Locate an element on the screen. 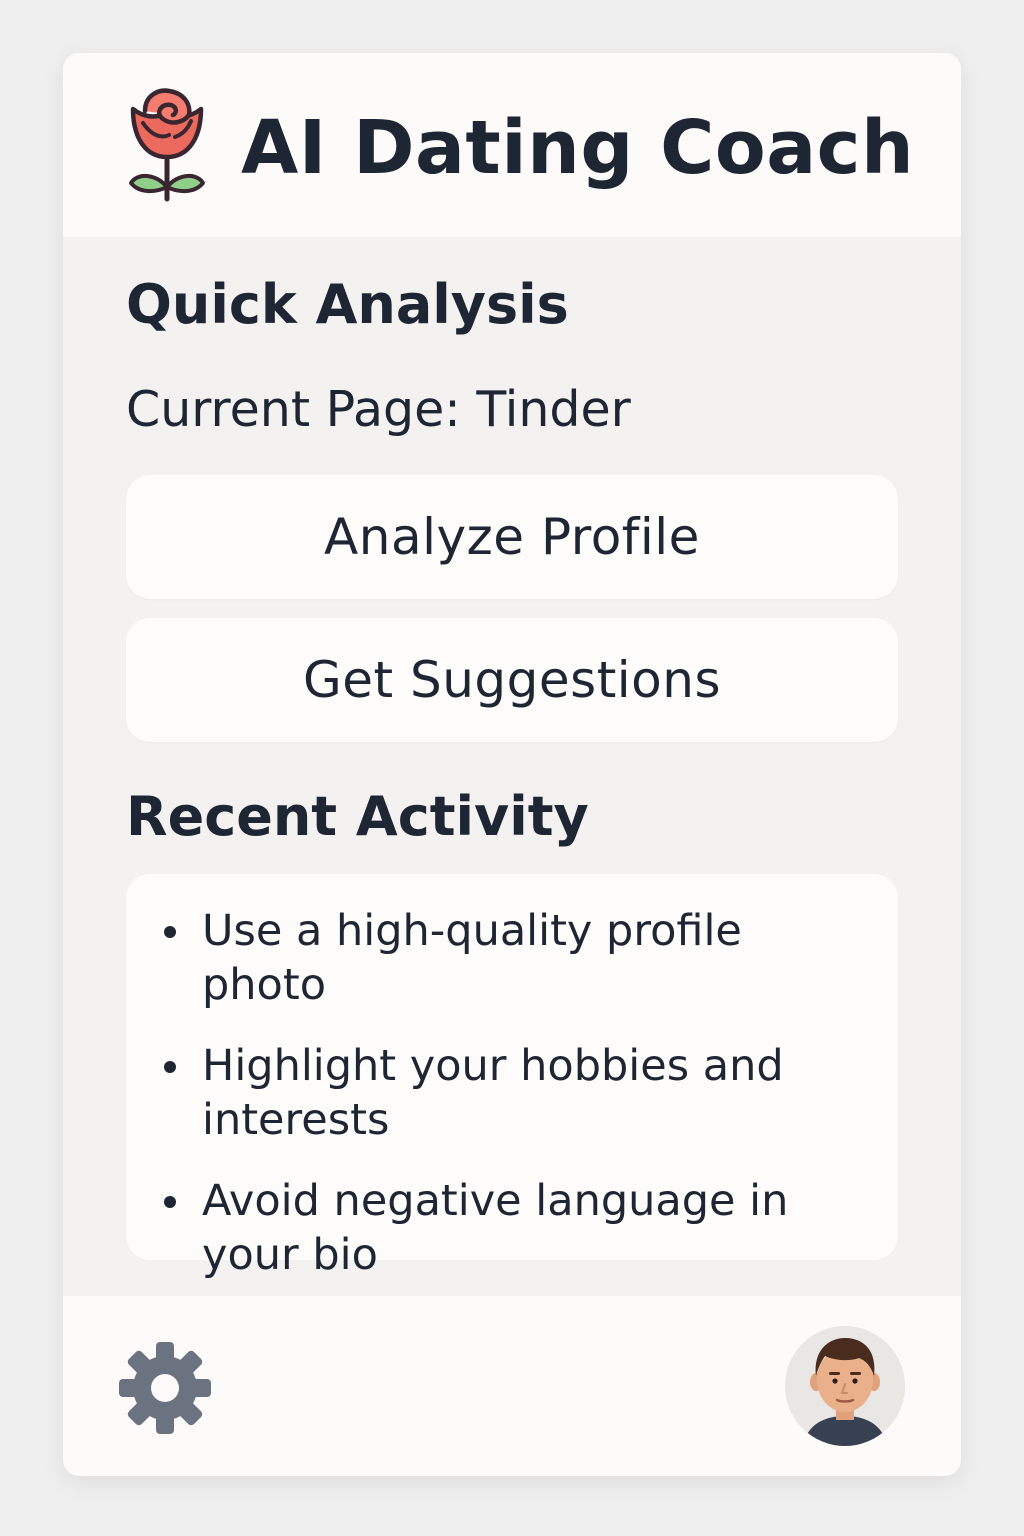  rose-icon is located at coordinates (167, 145).